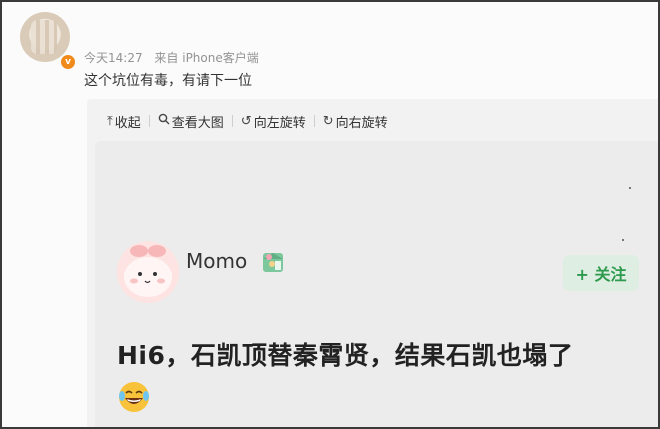 The width and height of the screenshot is (660, 429). I want to click on rotate-left-label: 向左旋转, so click(279, 123).